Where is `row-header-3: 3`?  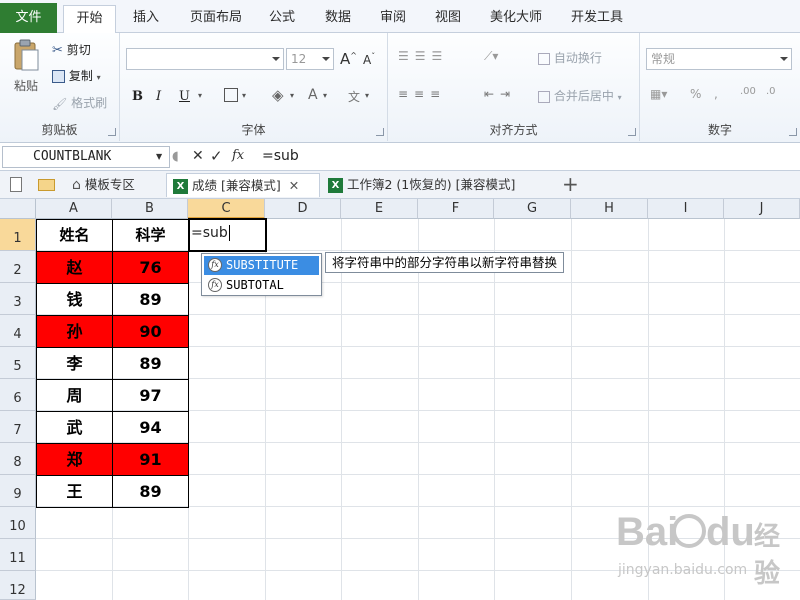 row-header-3: 3 is located at coordinates (18, 299).